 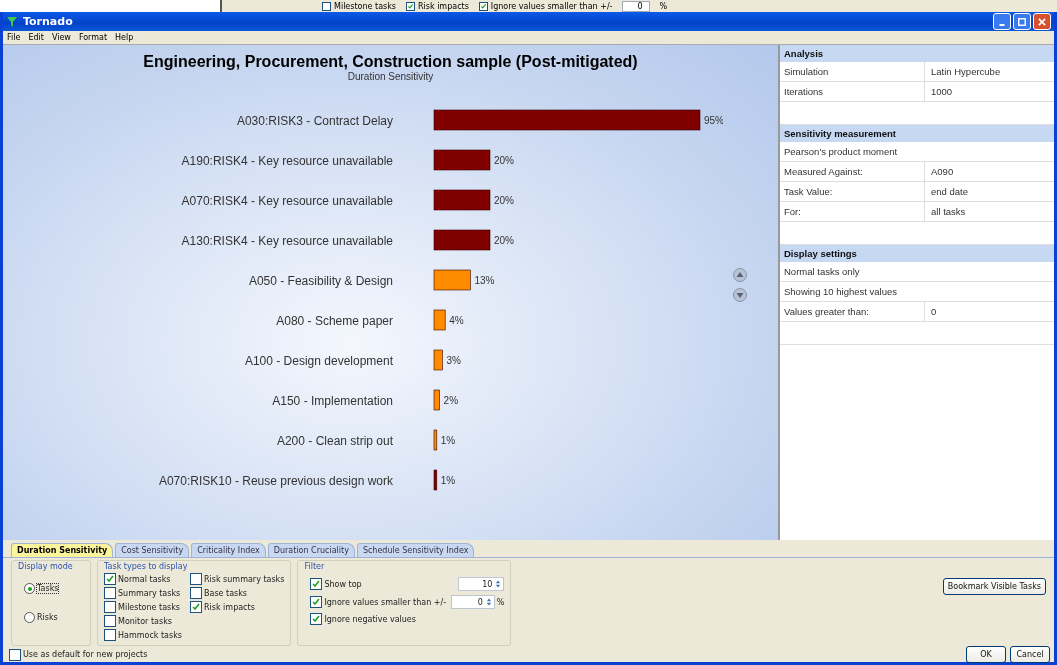 I want to click on chart-subtitle: Duration Sensitivity, so click(x=390, y=76).